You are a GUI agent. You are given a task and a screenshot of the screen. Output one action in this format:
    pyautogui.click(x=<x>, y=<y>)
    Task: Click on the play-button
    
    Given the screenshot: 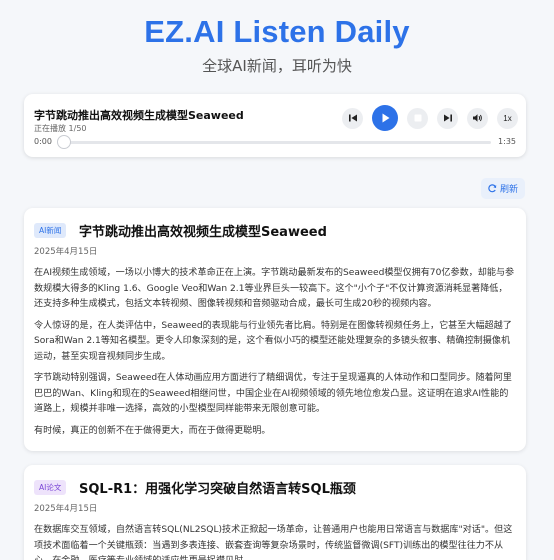 What is the action you would take?
    pyautogui.click(x=385, y=118)
    